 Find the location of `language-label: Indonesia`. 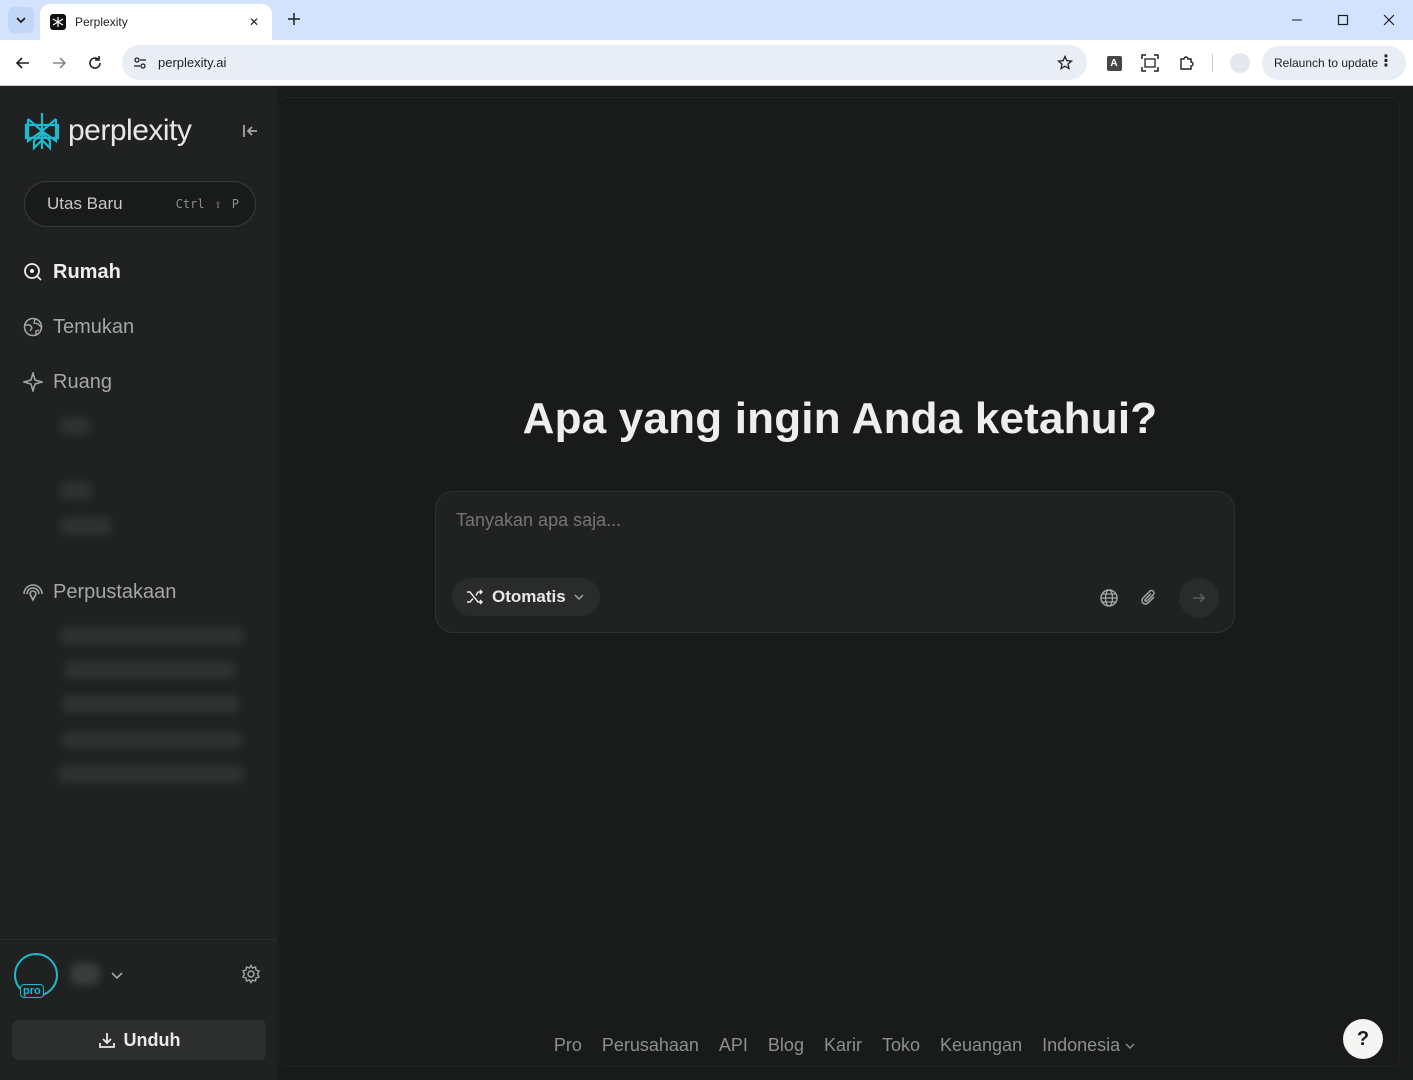

language-label: Indonesia is located at coordinates (1081, 1045).